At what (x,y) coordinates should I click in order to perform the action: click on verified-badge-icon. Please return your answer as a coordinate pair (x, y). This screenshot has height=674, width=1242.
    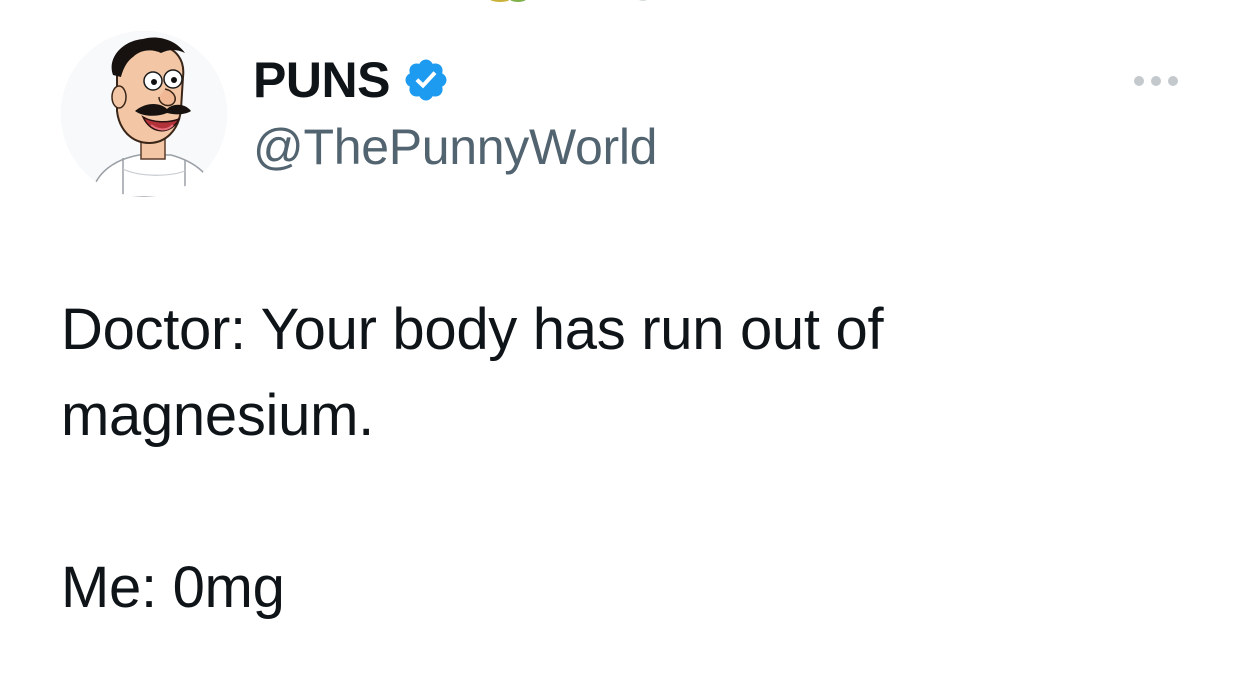
    Looking at the image, I should click on (426, 80).